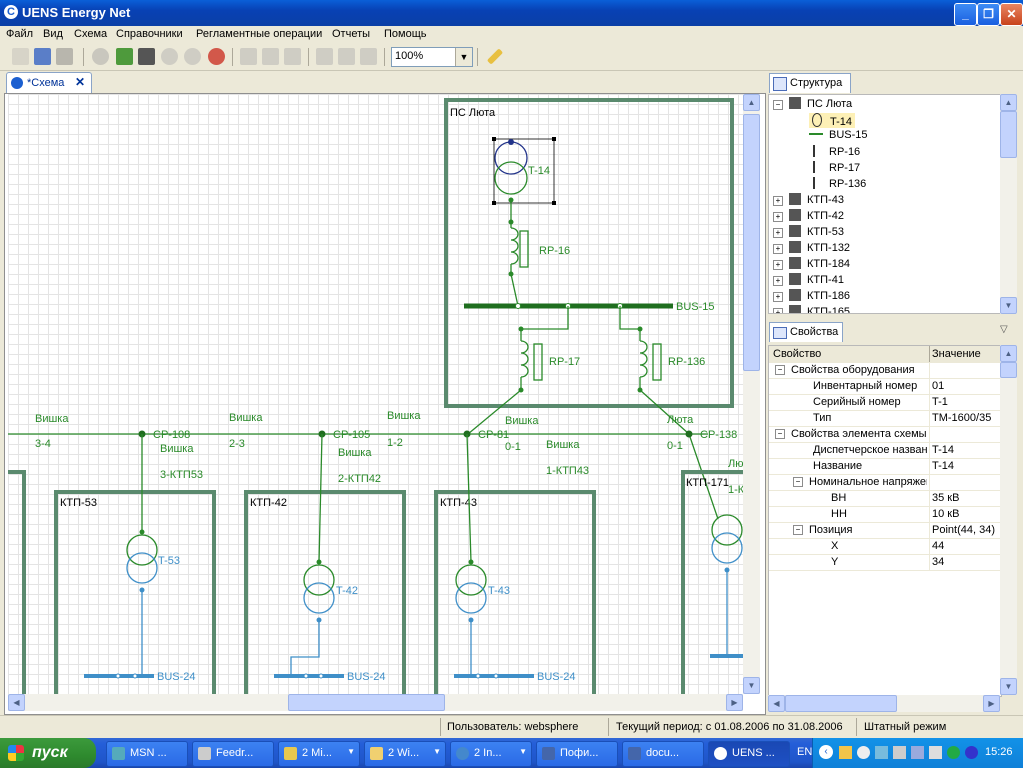 The width and height of the screenshot is (1023, 768). What do you see at coordinates (270, 56) in the screenshot?
I see `tree-layout2-icon` at bounding box center [270, 56].